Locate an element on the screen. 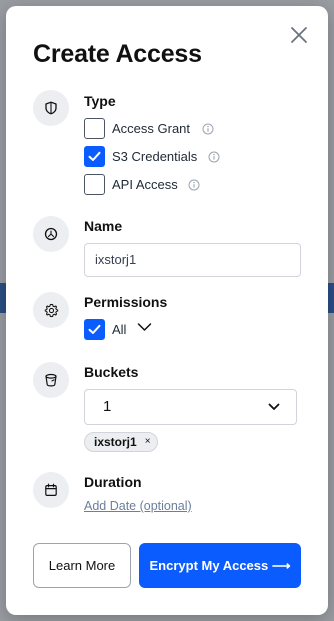  permissions-all-checkbox is located at coordinates (94, 329).